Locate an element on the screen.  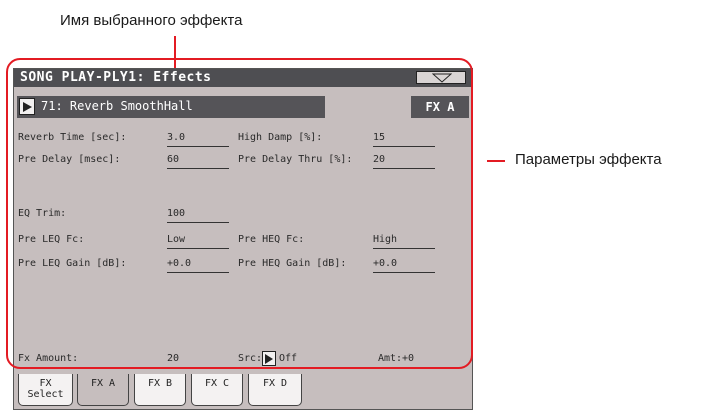
tab-fx-select-line1: FX is located at coordinates (45, 383).